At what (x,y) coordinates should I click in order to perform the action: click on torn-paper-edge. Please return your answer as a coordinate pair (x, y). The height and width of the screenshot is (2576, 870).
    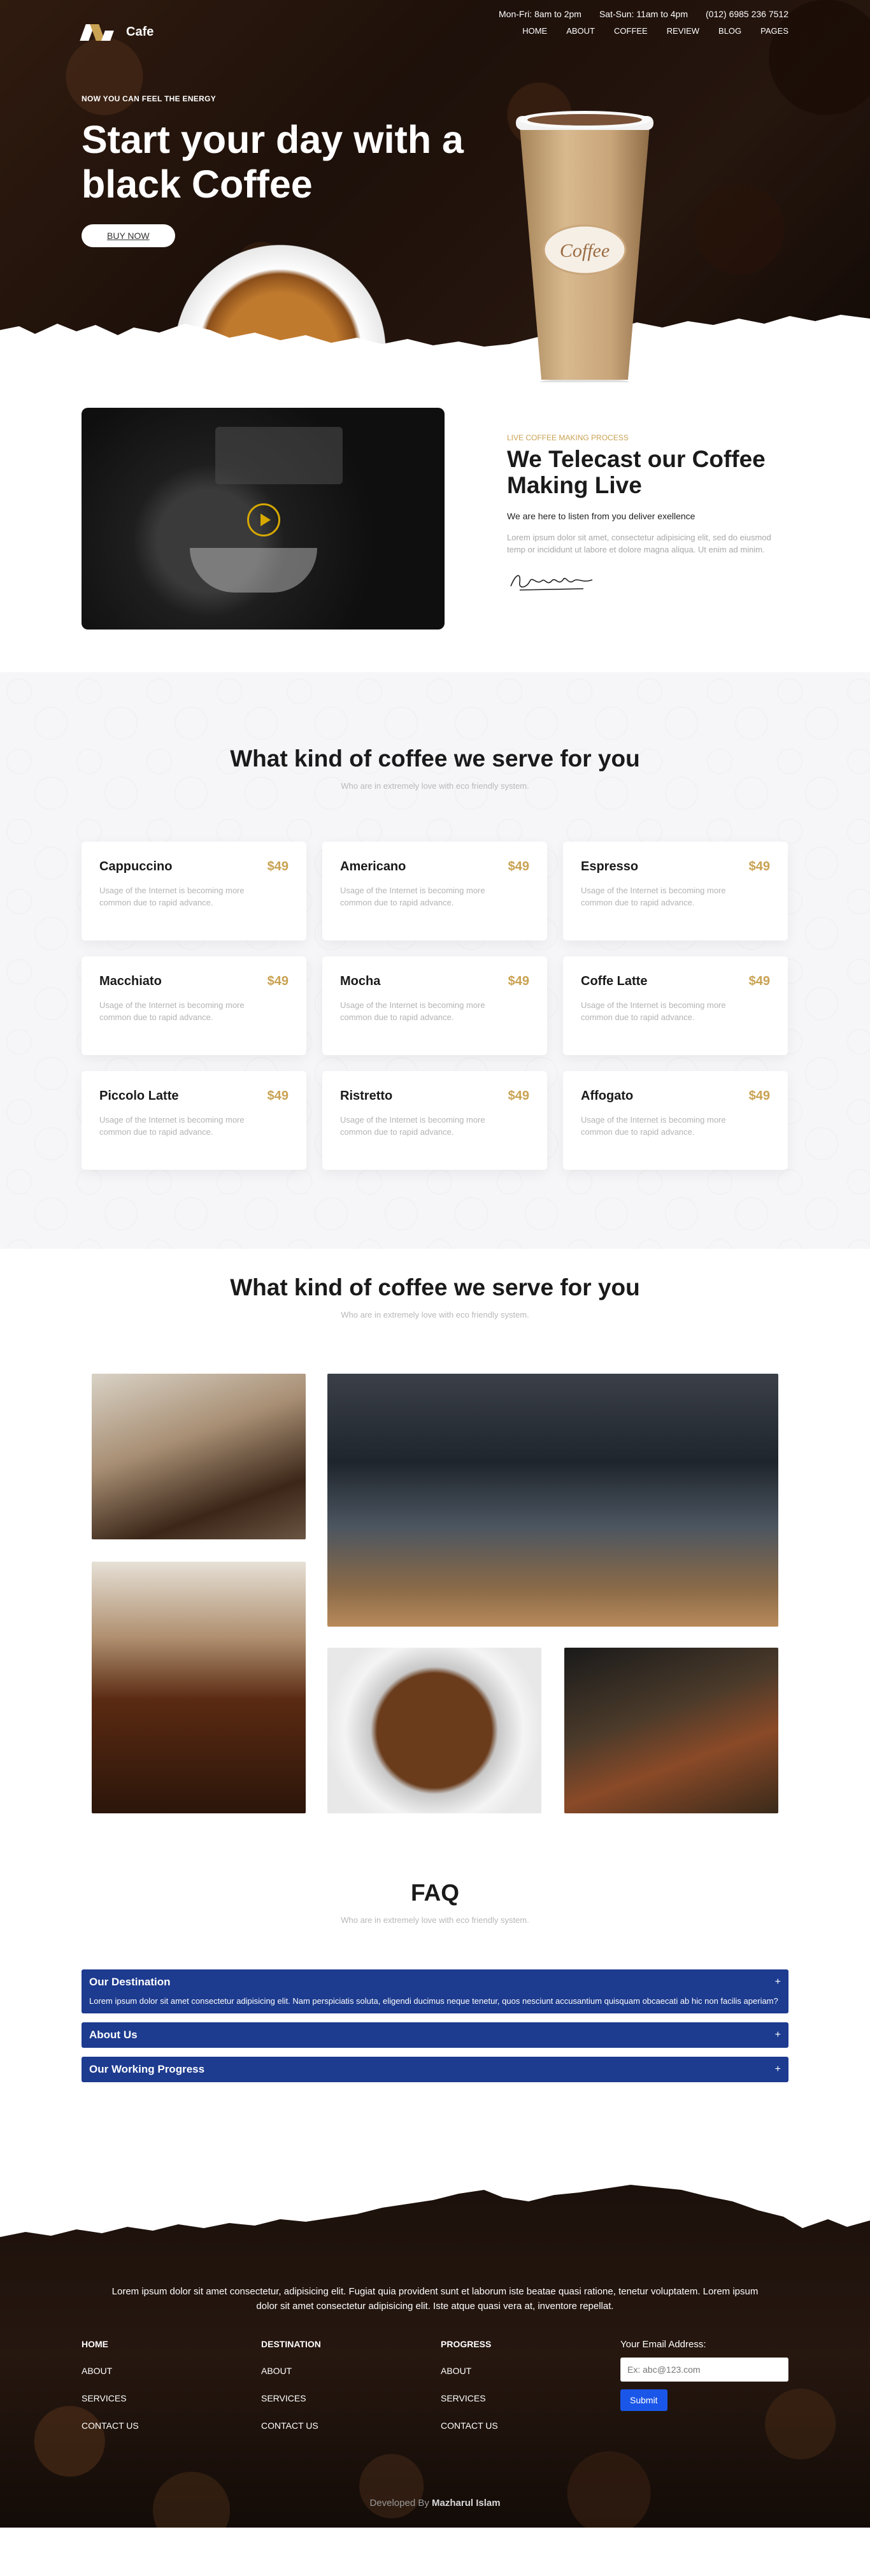
    Looking at the image, I should click on (435, 348).